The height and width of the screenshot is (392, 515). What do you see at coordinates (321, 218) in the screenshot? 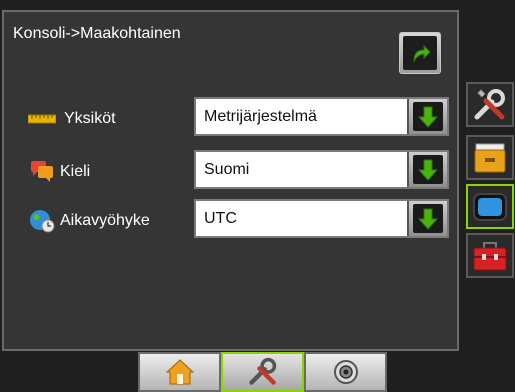
I see `timezone-select: UTC` at bounding box center [321, 218].